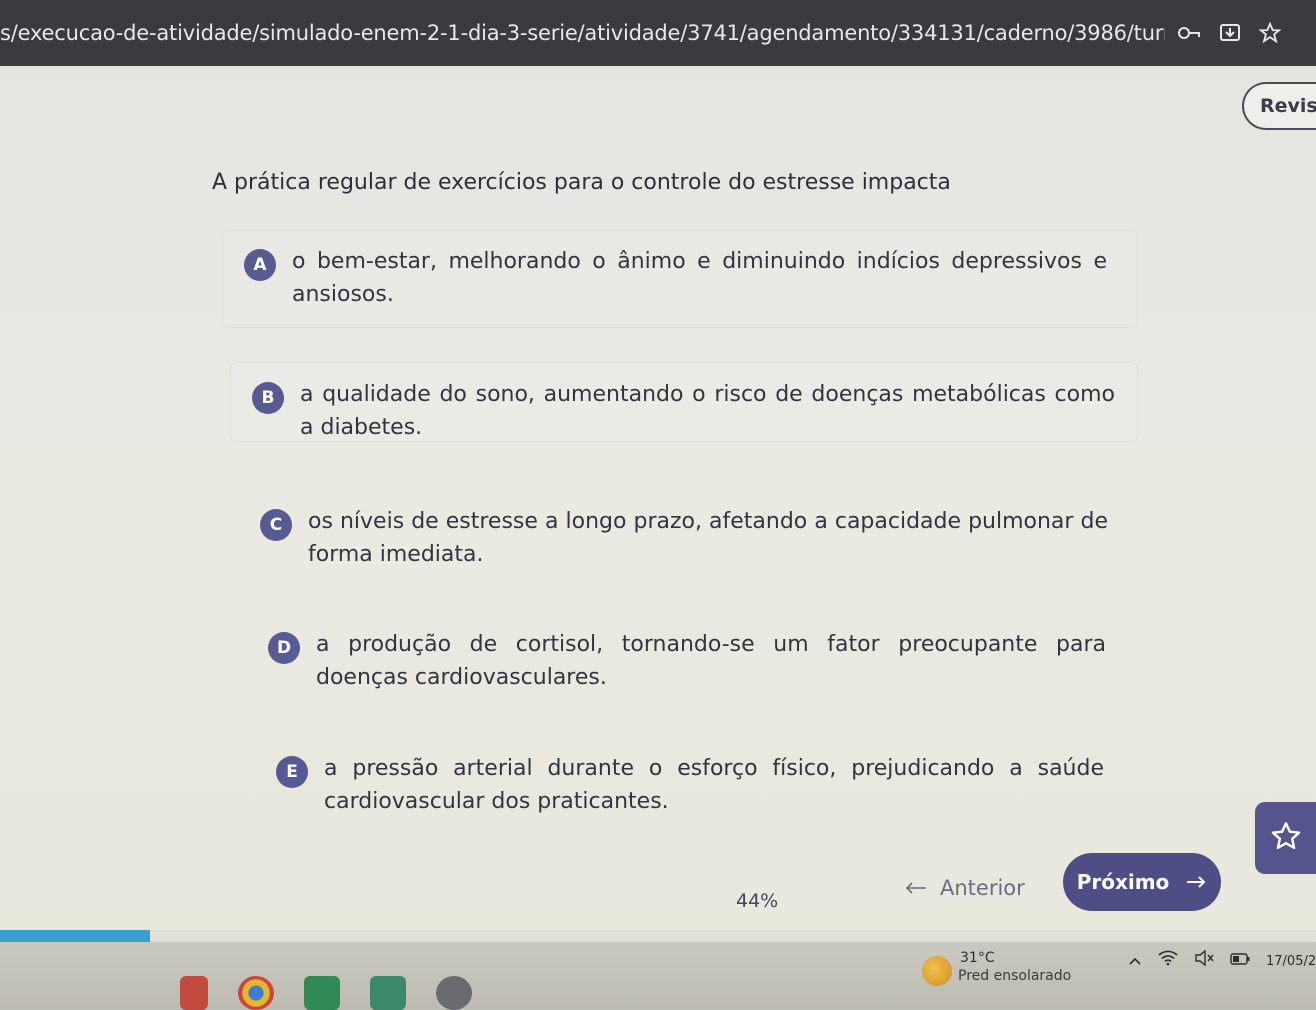  What do you see at coordinates (937, 971) in the screenshot?
I see `weather-sun-icon` at bounding box center [937, 971].